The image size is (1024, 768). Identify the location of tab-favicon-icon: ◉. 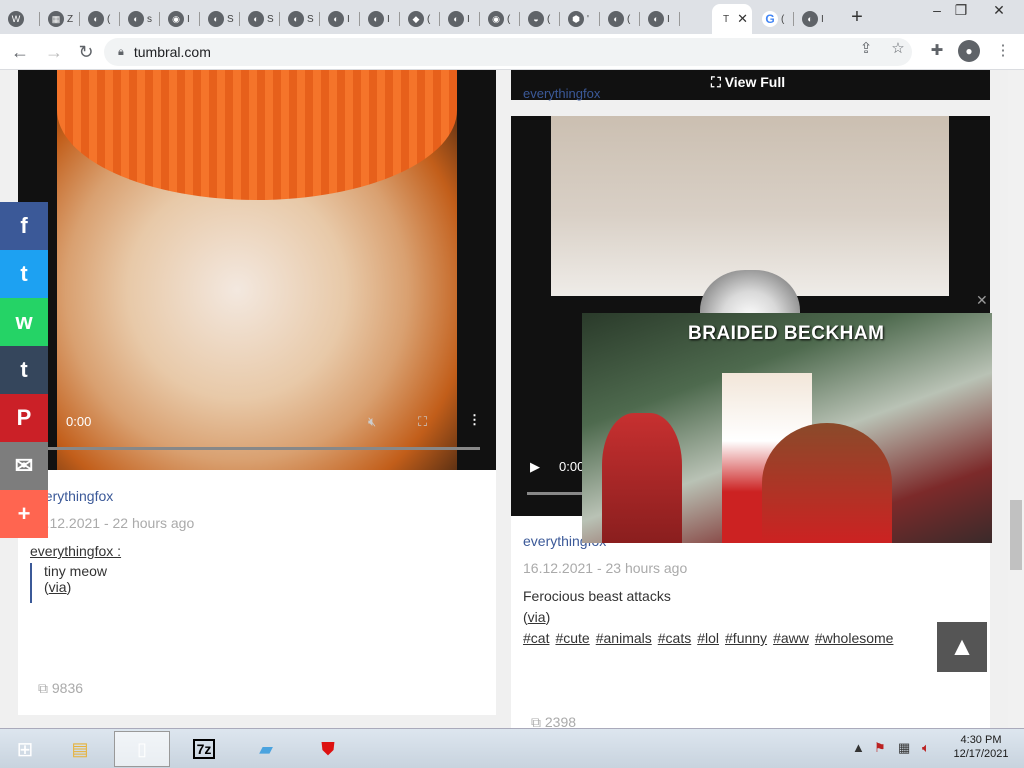
(496, 19).